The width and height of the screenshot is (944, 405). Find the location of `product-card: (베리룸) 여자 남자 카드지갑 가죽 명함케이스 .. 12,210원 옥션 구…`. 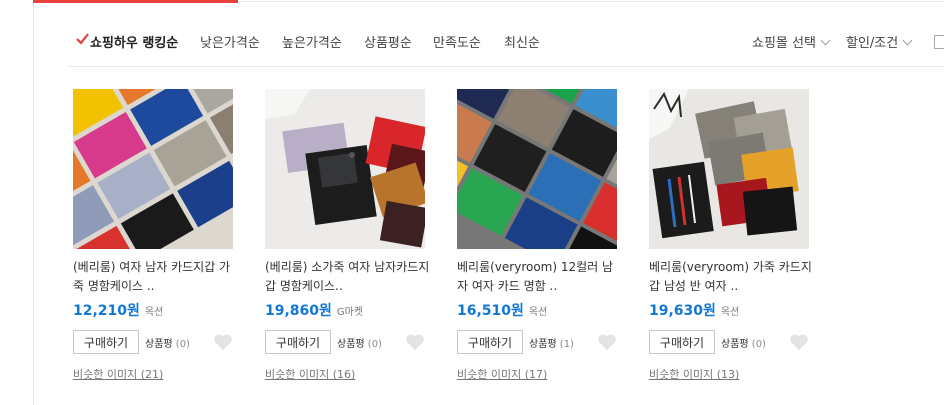

product-card: (베리룸) 여자 남자 카드지갑 가죽 명함케이스 .. 12,210원 옥션 구… is located at coordinates (158, 235).